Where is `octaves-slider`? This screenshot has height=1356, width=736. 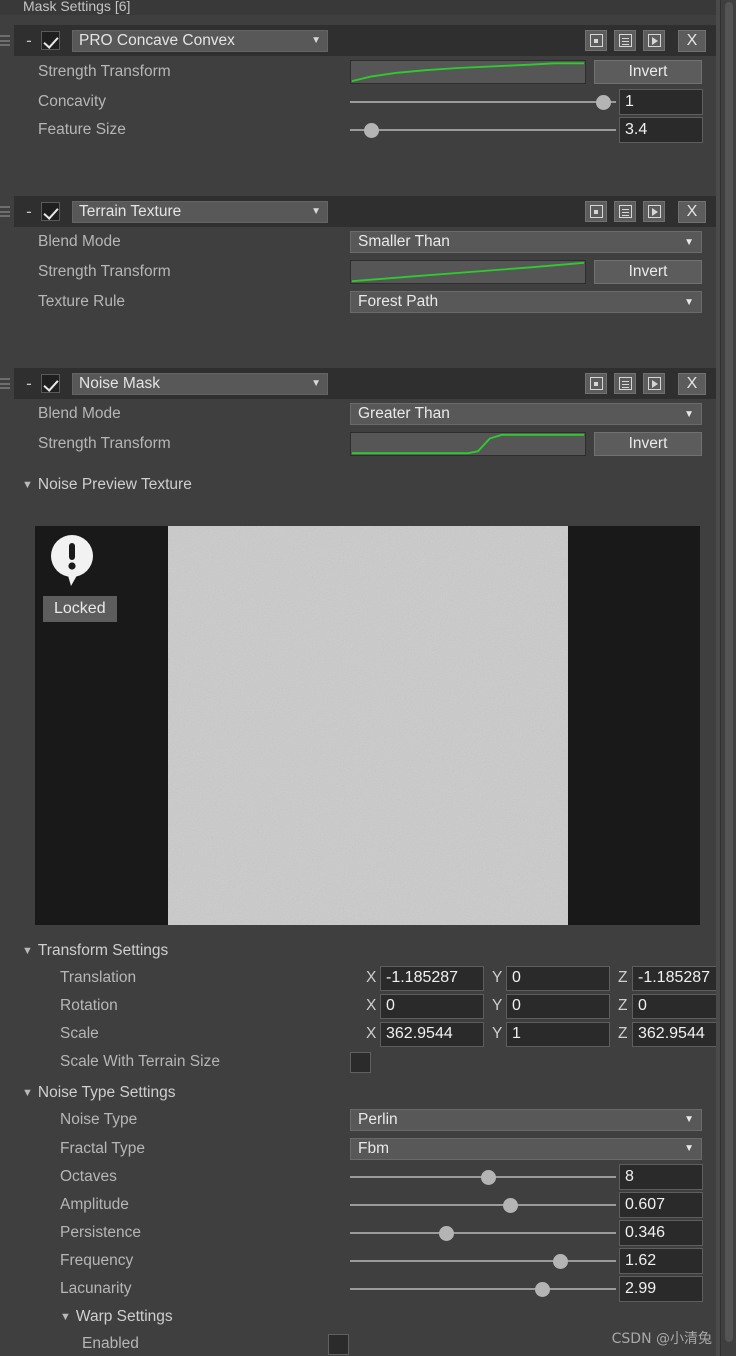 octaves-slider is located at coordinates (483, 1177).